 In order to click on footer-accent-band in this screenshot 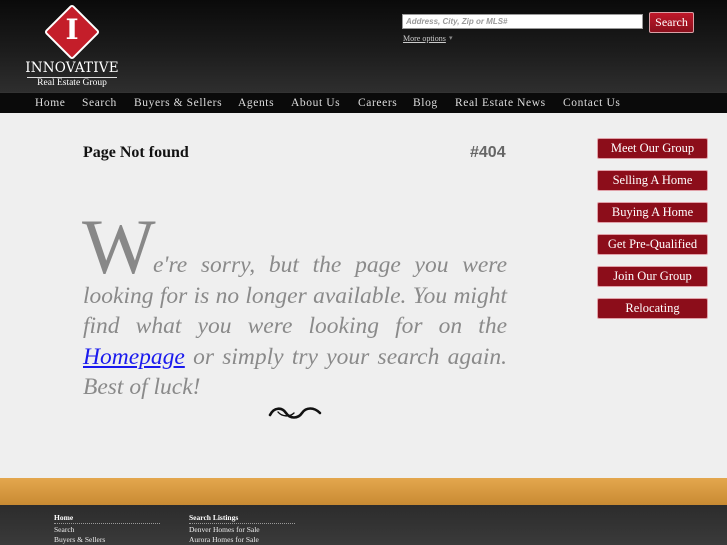, I will do `click(363, 491)`.